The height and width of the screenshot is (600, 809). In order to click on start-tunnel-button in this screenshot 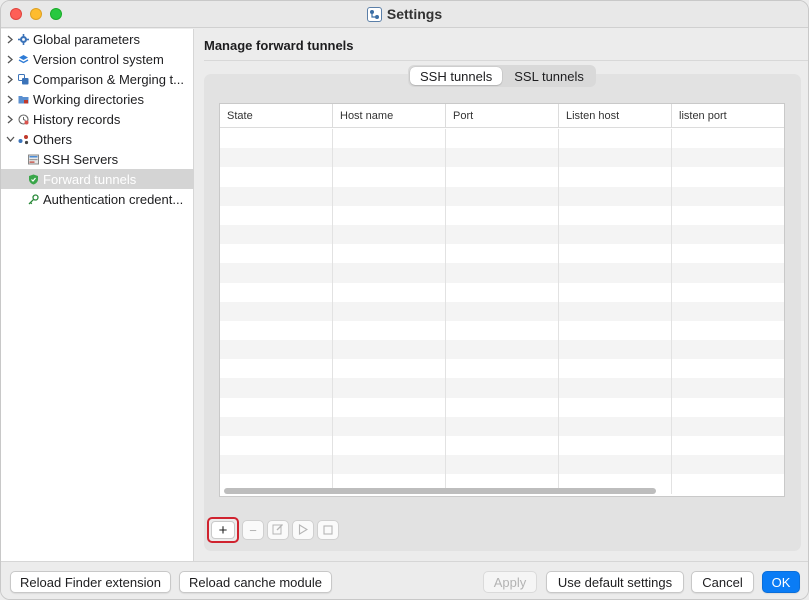, I will do `click(303, 530)`.